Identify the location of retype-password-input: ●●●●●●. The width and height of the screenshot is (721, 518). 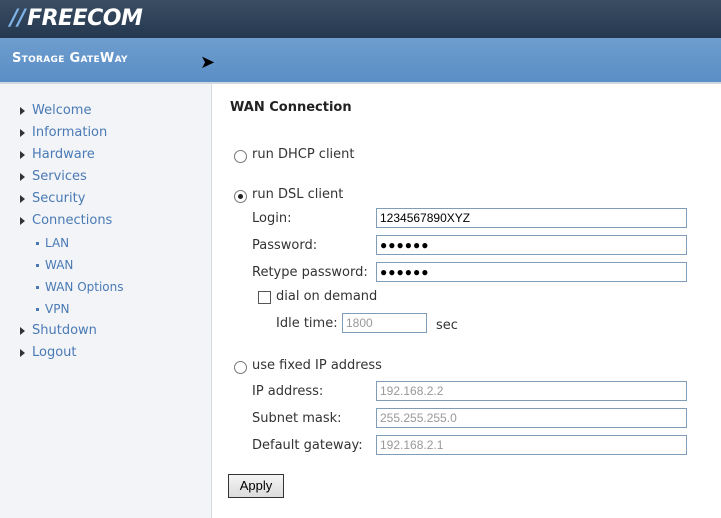
(531, 272).